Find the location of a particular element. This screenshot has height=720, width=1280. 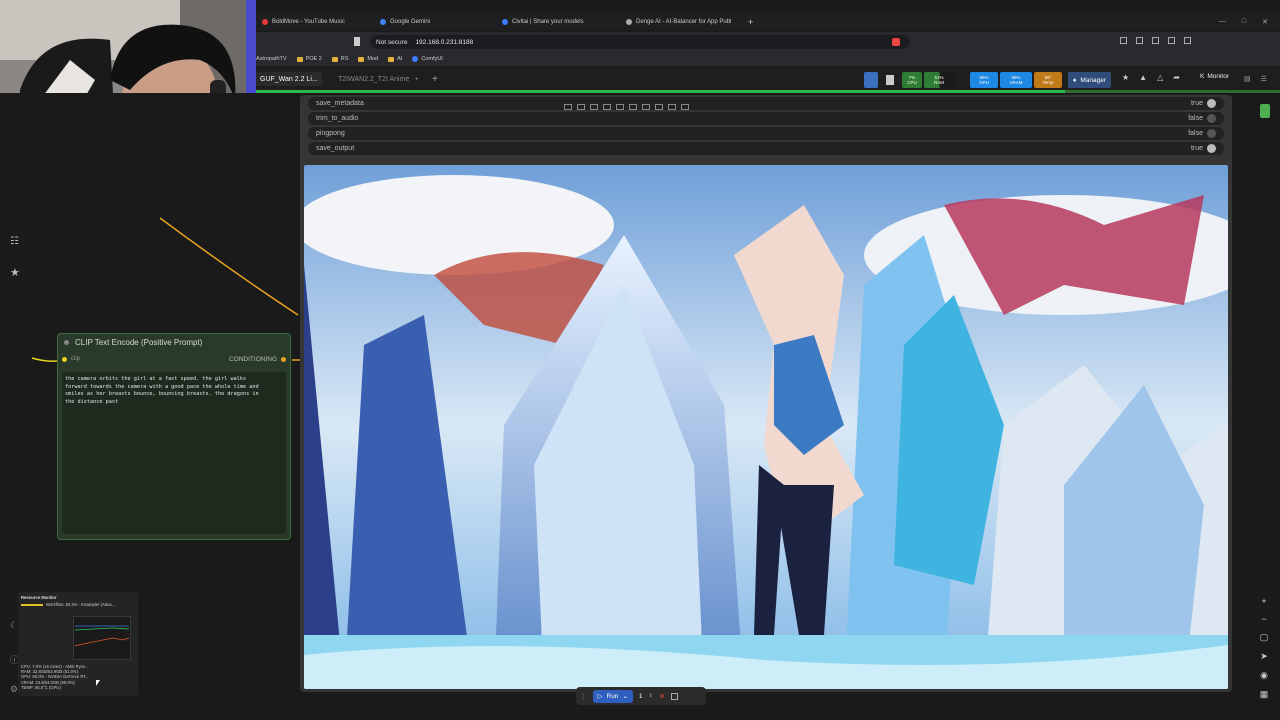

zoom-out-icon: − is located at coordinates (1263, 619).